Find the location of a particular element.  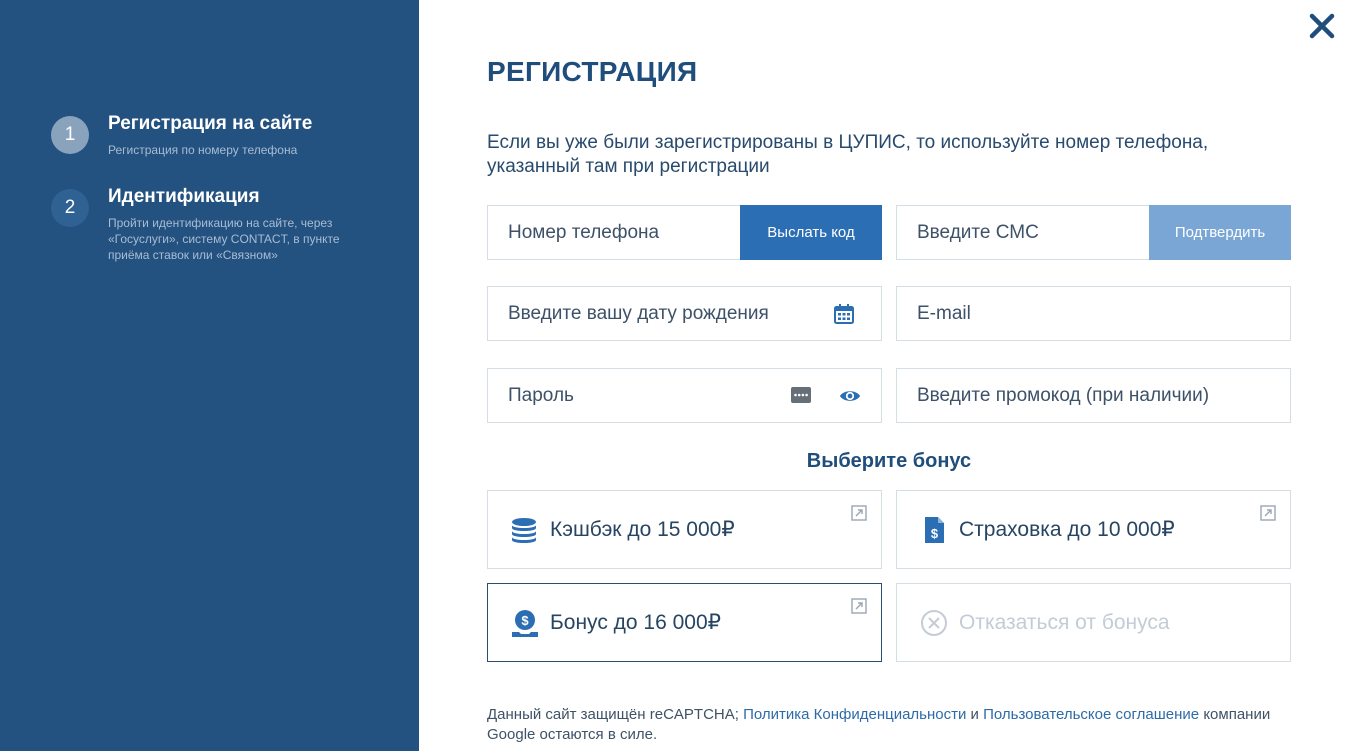

sms-placeholder: Введите СМС is located at coordinates (978, 232).